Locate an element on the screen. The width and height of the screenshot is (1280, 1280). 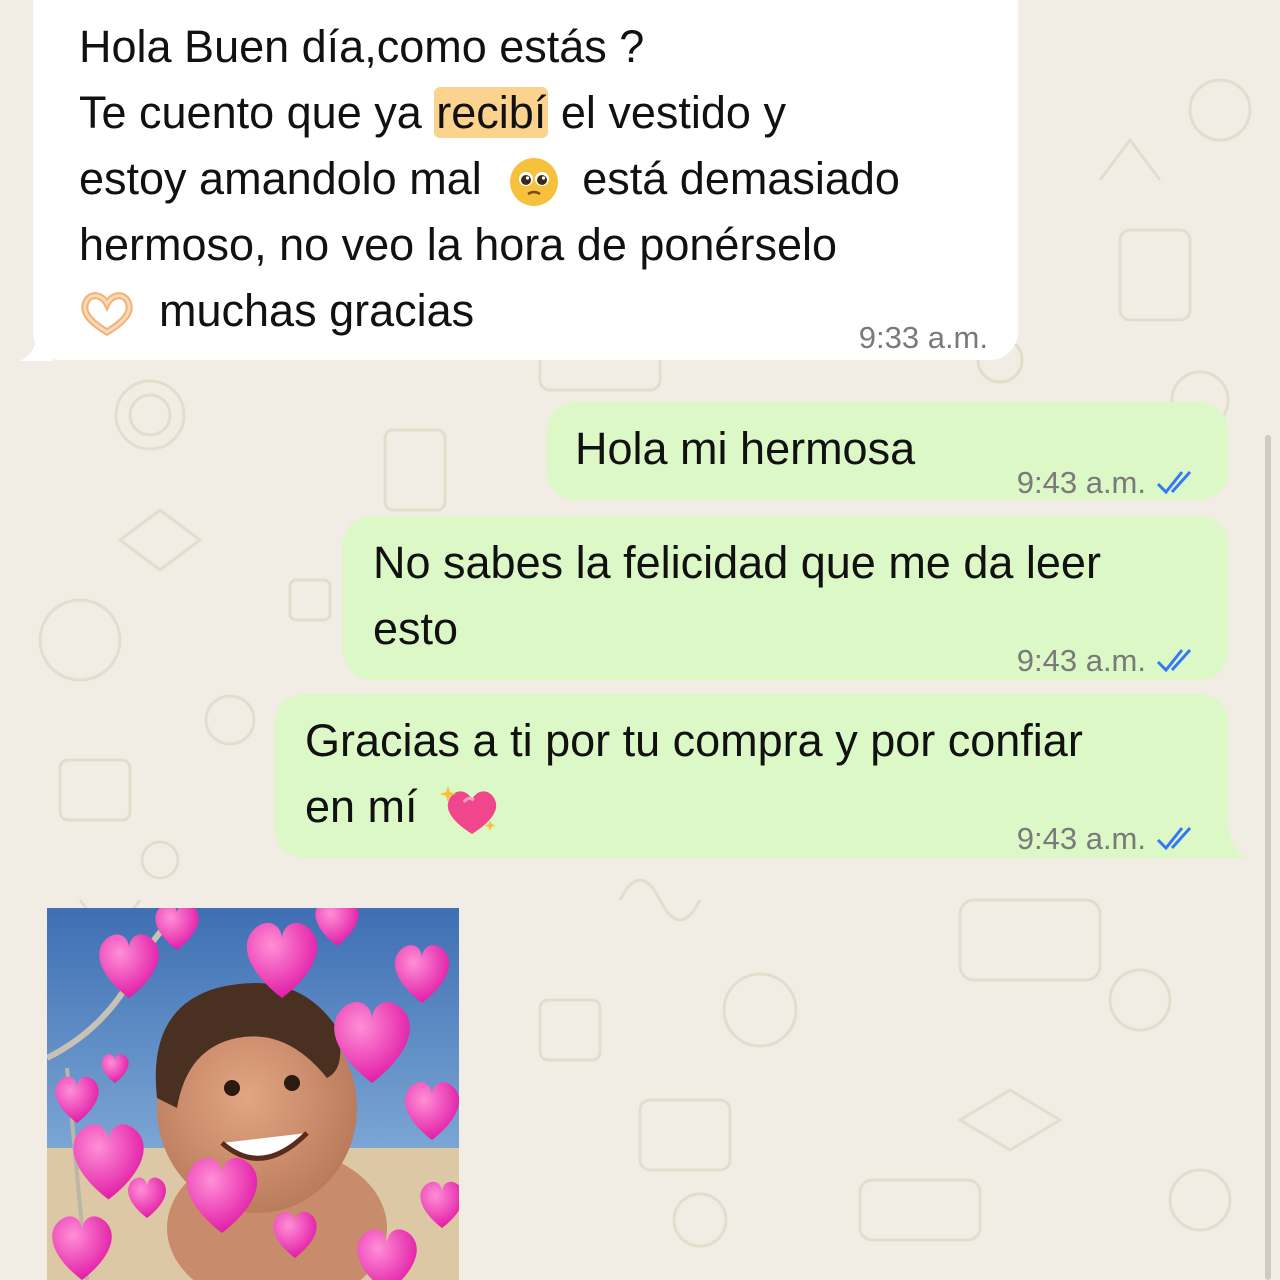
message-line: está demasiado is located at coordinates (741, 178).